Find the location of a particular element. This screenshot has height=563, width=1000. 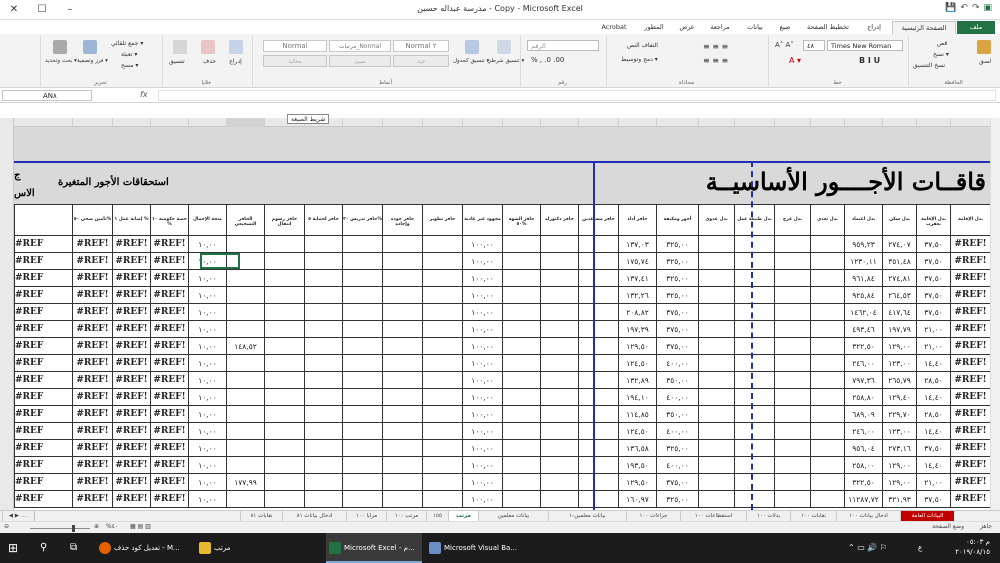

format-as-table-icon is located at coordinates (472, 47).